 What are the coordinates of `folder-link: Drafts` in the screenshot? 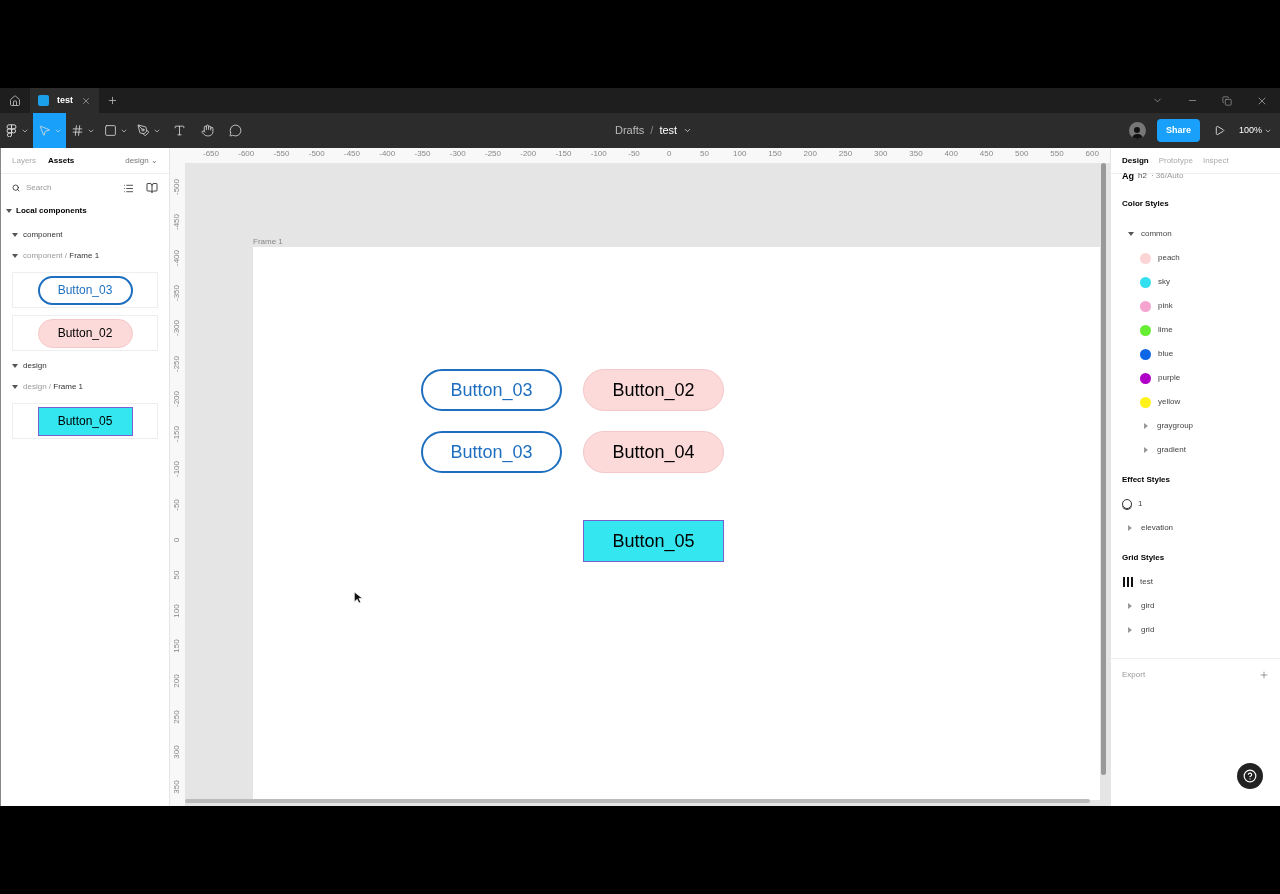 It's located at (630, 130).